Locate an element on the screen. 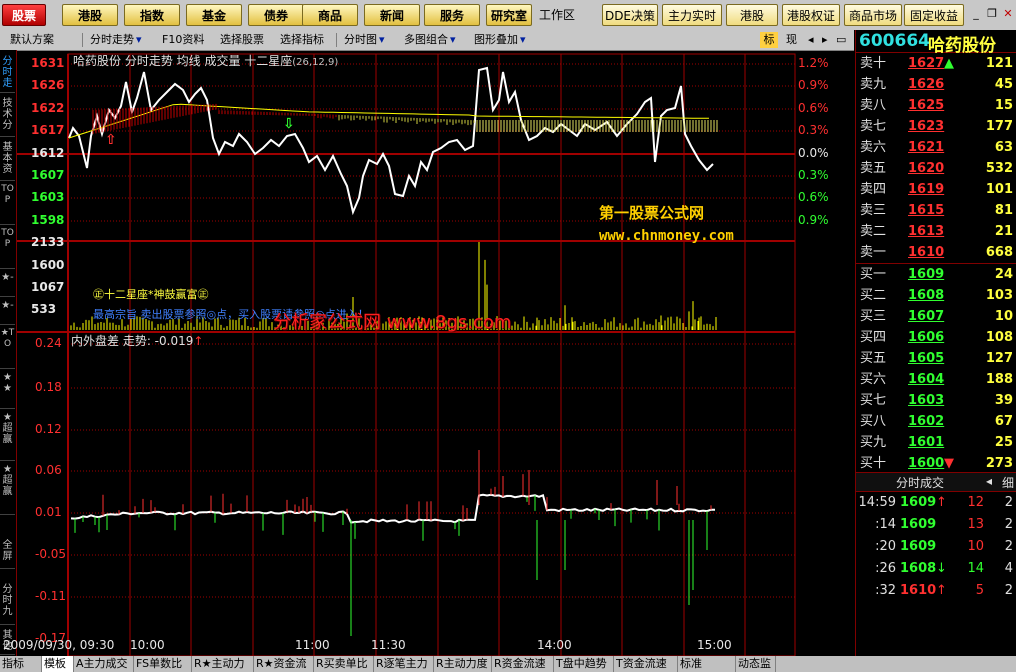 This screenshot has height=672, width=1016. sell-label: 卖九 is located at coordinates (873, 84).